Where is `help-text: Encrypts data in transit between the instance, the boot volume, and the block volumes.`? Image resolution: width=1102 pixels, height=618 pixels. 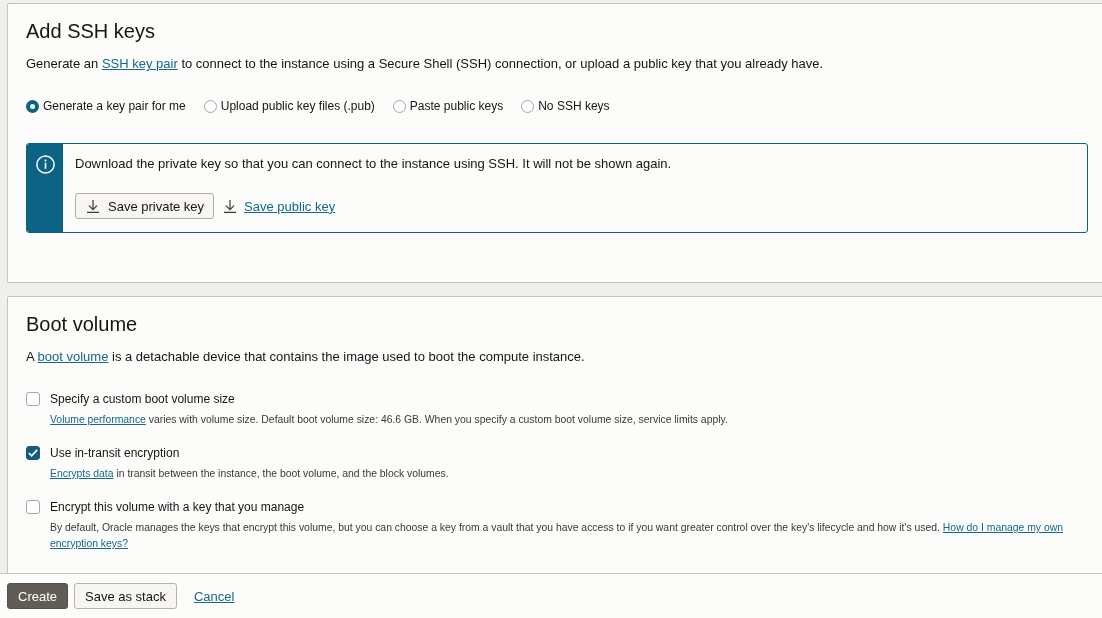 help-text: Encrypts data in transit between the instance, the boot volume, and the block volumes. is located at coordinates (249, 474).